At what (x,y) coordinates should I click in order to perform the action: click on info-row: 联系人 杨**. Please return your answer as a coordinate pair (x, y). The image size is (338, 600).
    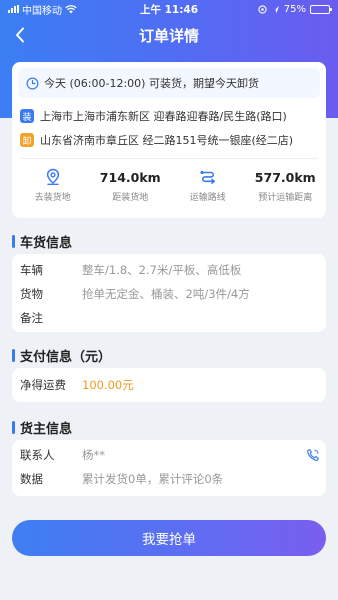
    Looking at the image, I should click on (169, 455).